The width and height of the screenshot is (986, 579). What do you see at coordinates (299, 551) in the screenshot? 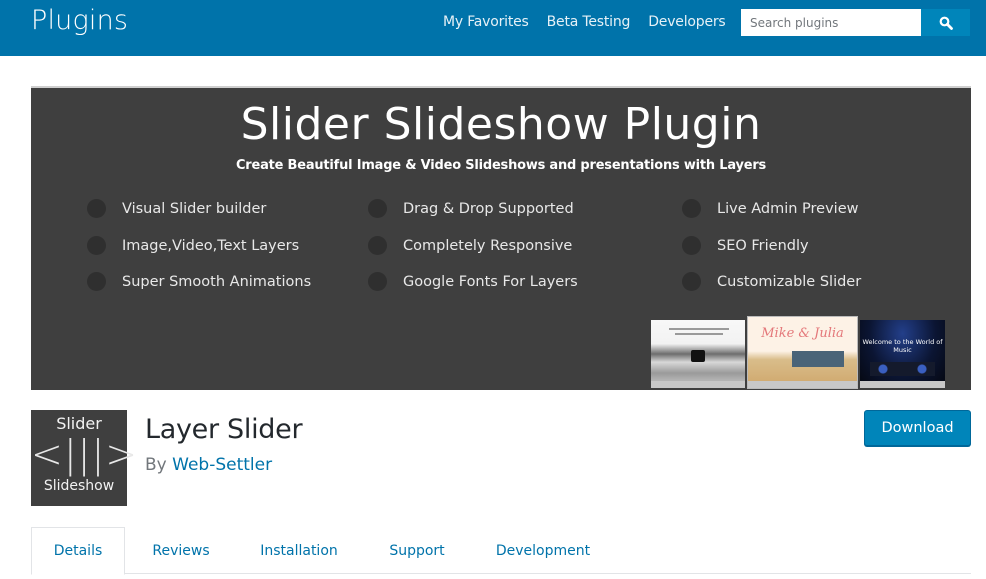
I see `tab-installation: Installation` at bounding box center [299, 551].